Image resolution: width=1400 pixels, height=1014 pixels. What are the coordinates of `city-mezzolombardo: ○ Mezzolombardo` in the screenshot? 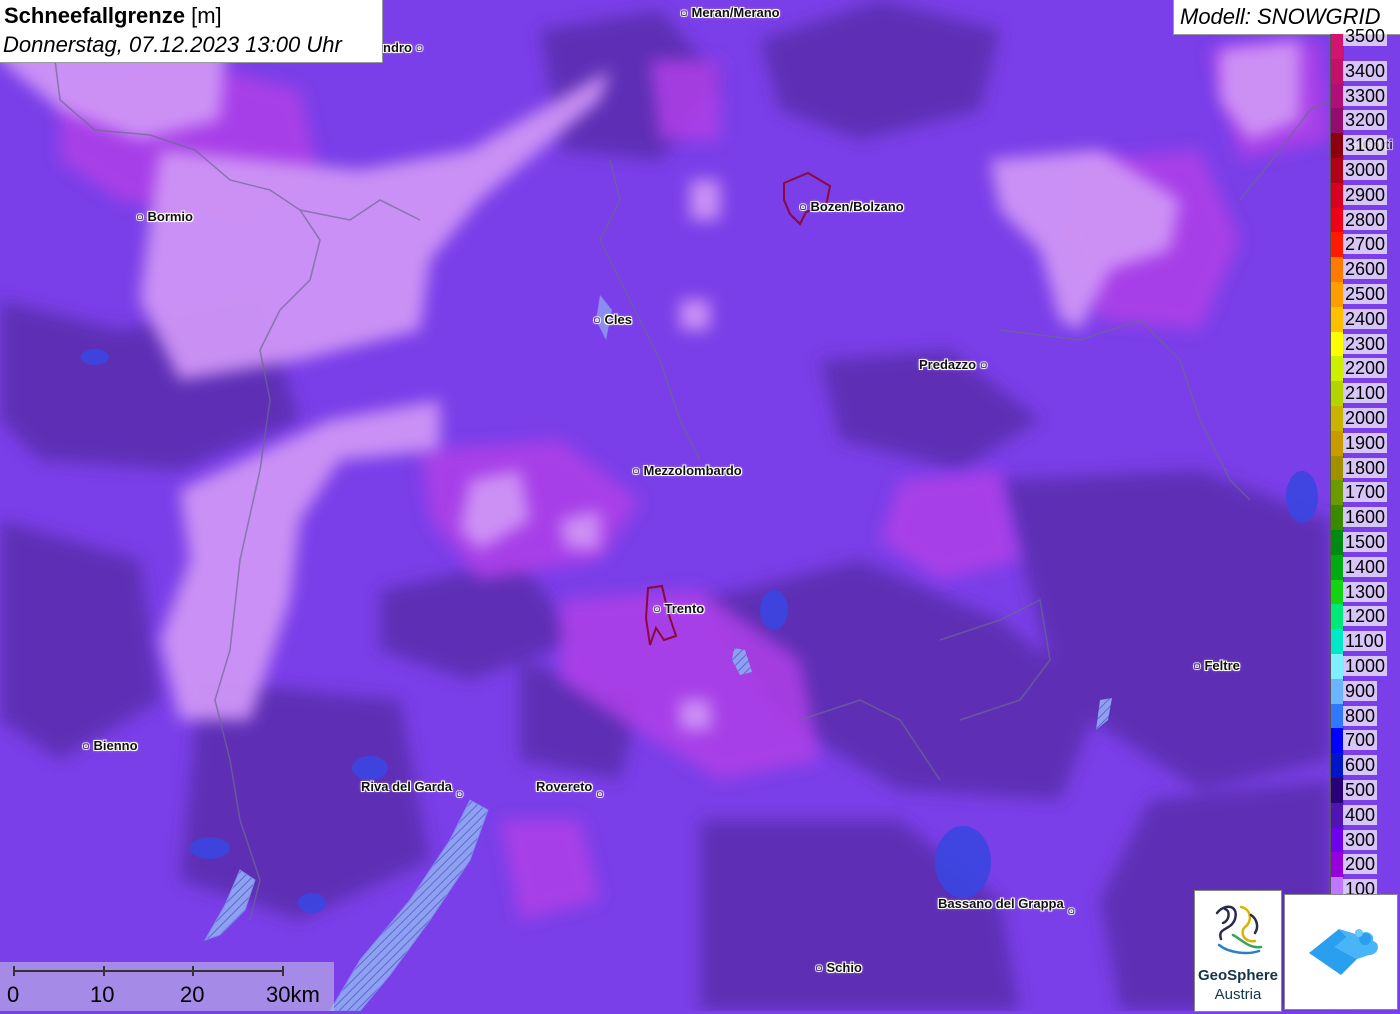 It's located at (687, 470).